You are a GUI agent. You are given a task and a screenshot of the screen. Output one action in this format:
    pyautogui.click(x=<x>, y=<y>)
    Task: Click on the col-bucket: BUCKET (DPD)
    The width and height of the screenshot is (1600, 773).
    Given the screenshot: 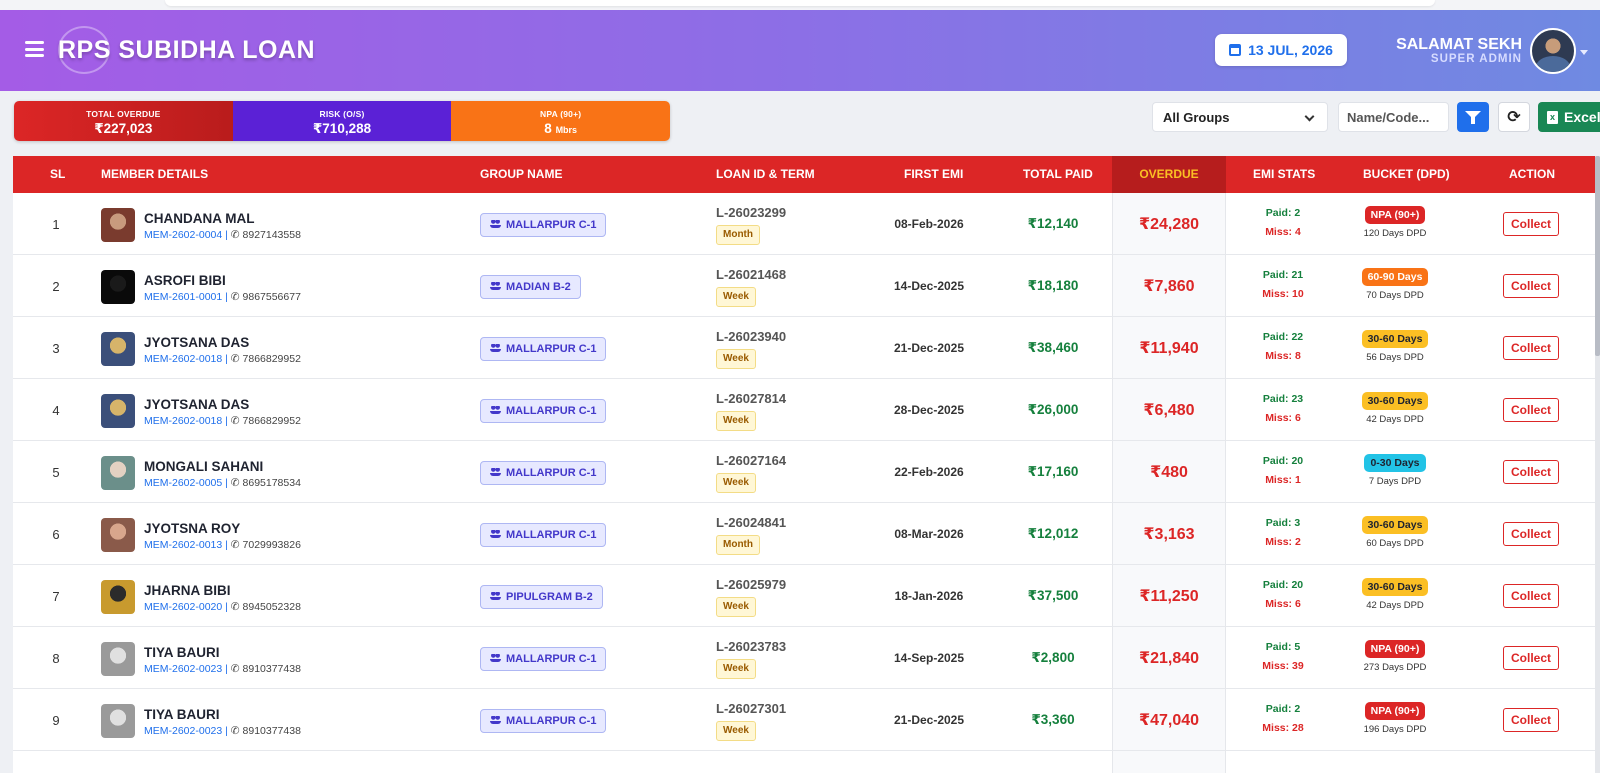 What is the action you would take?
    pyautogui.click(x=1406, y=174)
    